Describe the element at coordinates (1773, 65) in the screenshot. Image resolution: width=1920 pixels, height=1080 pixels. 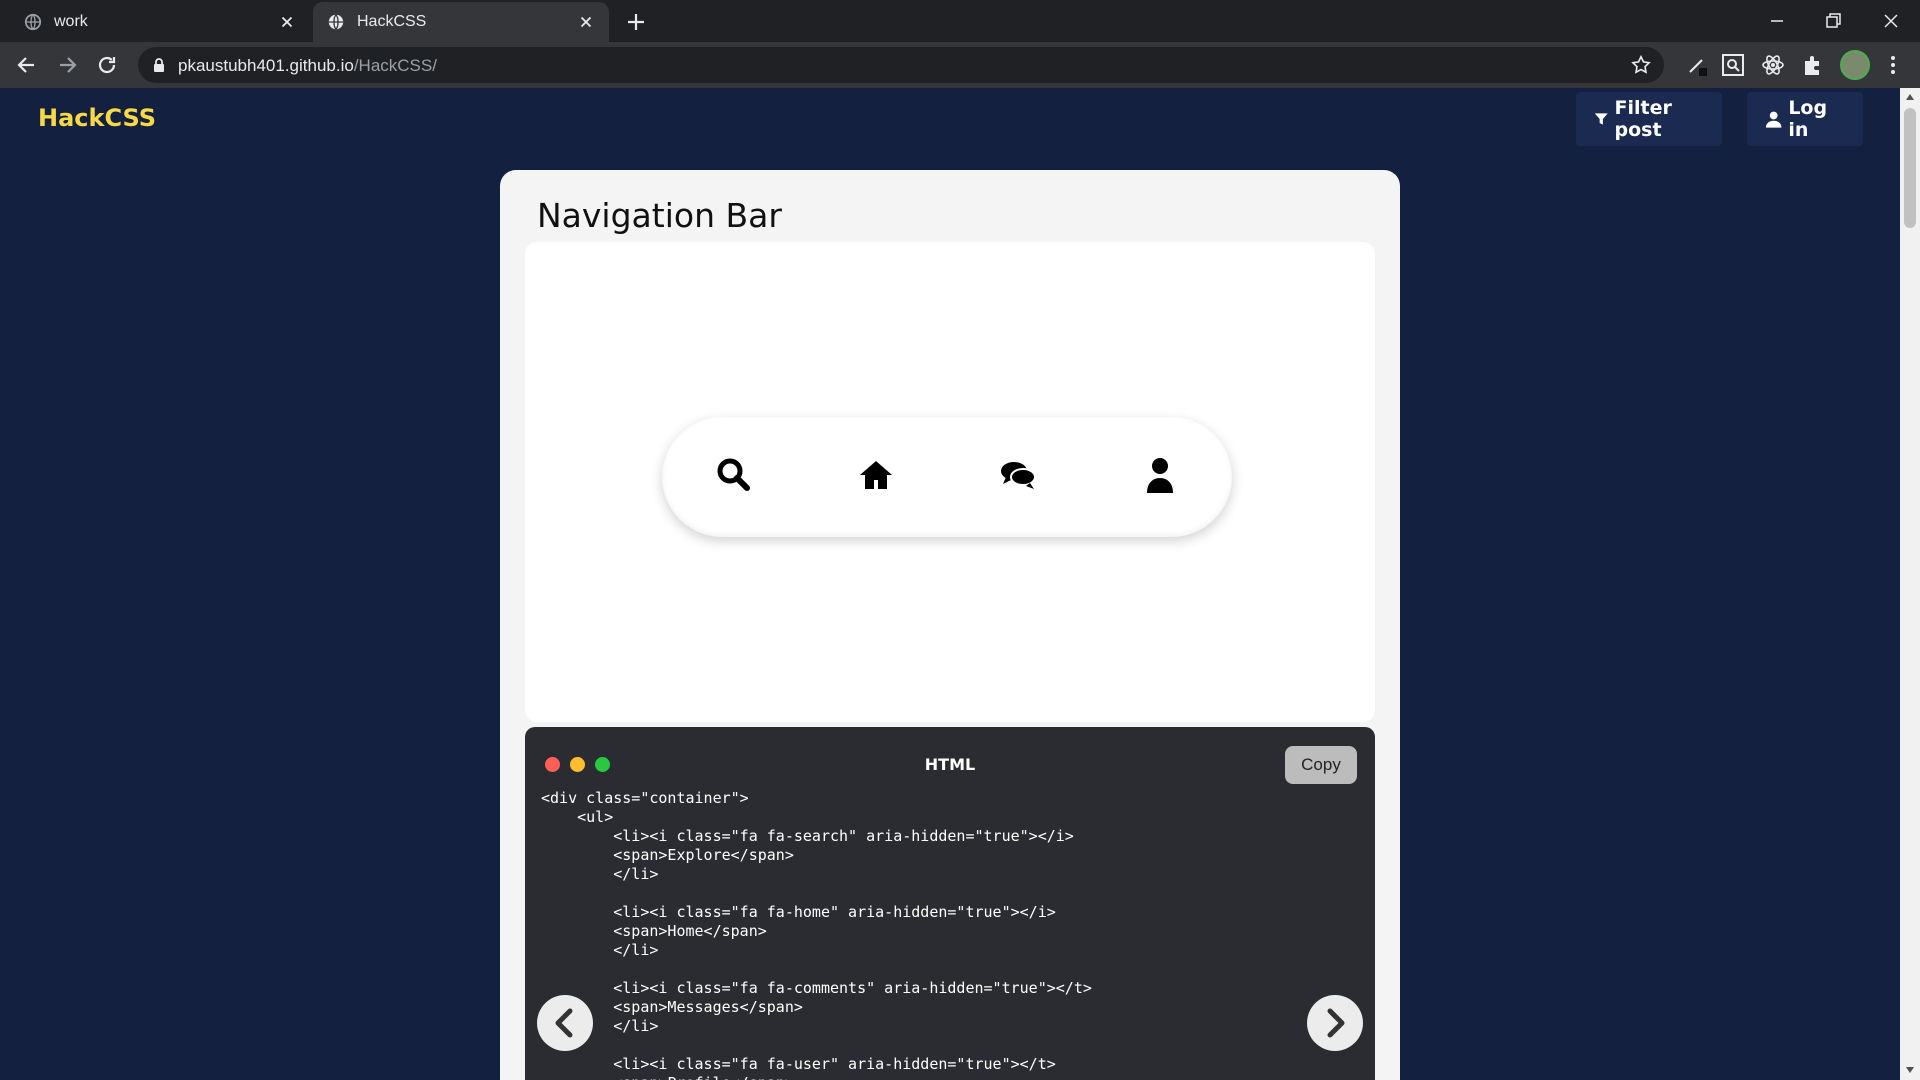
I see `react-extension-icon` at that location.